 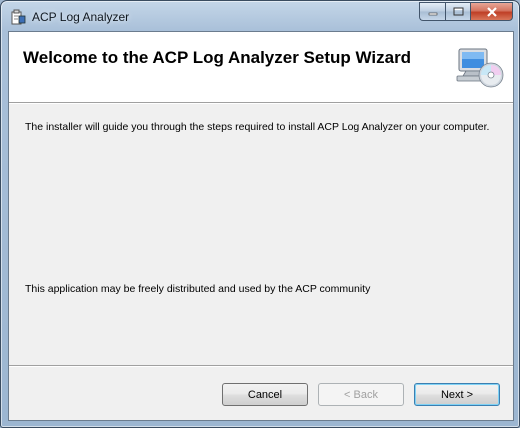 I want to click on title-bar: ACP Log Analyzer, so click(x=260, y=16).